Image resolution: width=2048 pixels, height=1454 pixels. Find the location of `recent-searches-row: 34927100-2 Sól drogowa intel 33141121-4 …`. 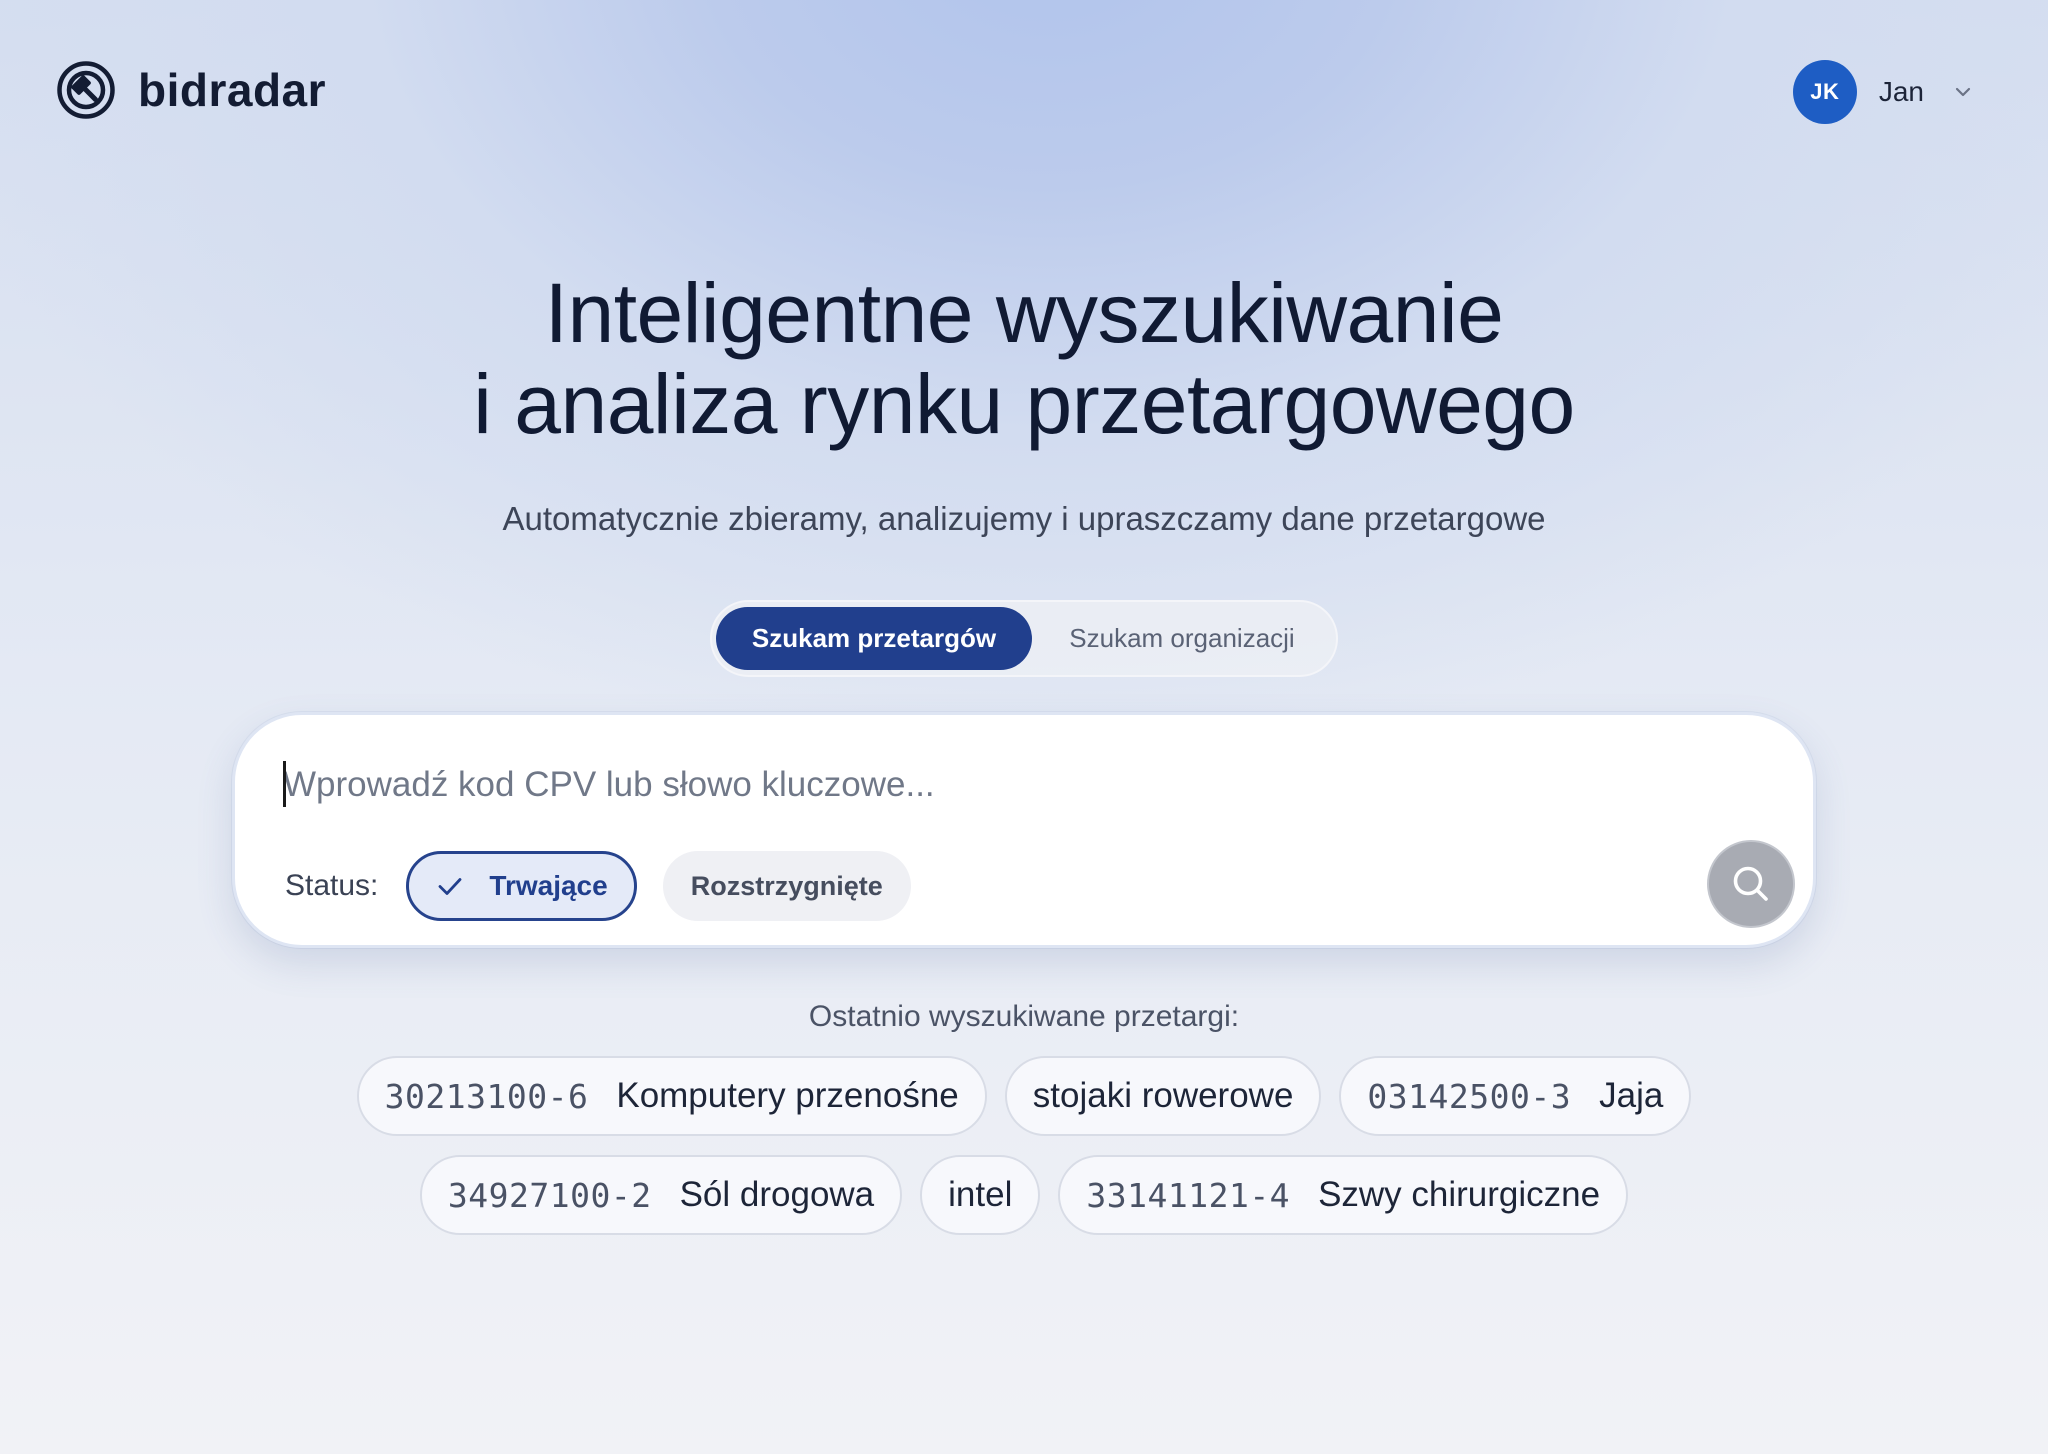

recent-searches-row: 34927100-2 Sól drogowa intel 33141121-4 … is located at coordinates (1024, 1195).